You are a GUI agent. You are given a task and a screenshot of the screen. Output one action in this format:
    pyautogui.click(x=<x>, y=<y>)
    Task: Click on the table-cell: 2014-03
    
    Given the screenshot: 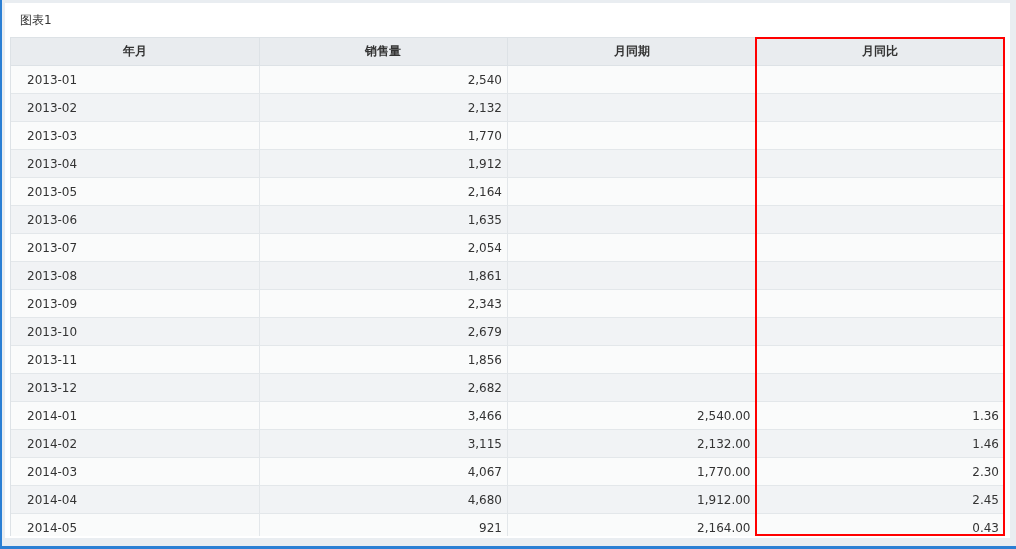 What is the action you would take?
    pyautogui.click(x=135, y=472)
    